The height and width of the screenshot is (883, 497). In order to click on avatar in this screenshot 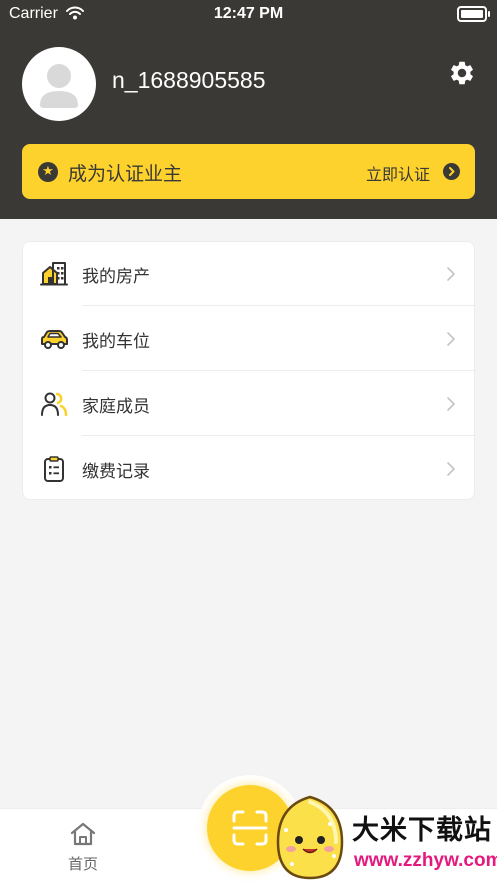, I will do `click(59, 84)`.